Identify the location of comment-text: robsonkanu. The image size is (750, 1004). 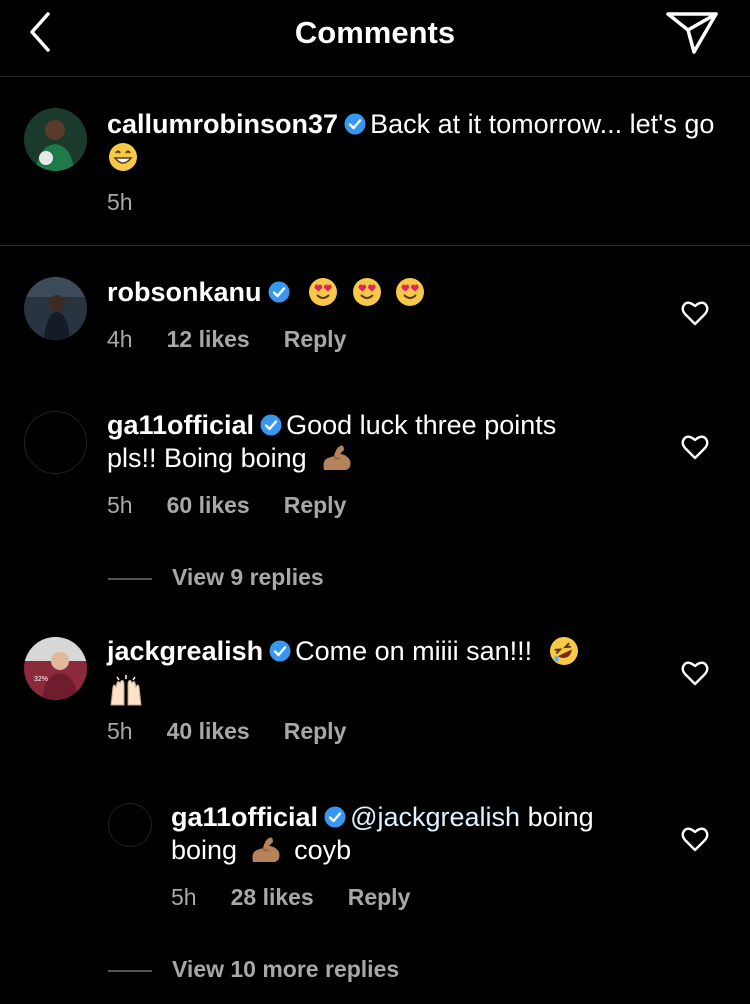
(266, 296).